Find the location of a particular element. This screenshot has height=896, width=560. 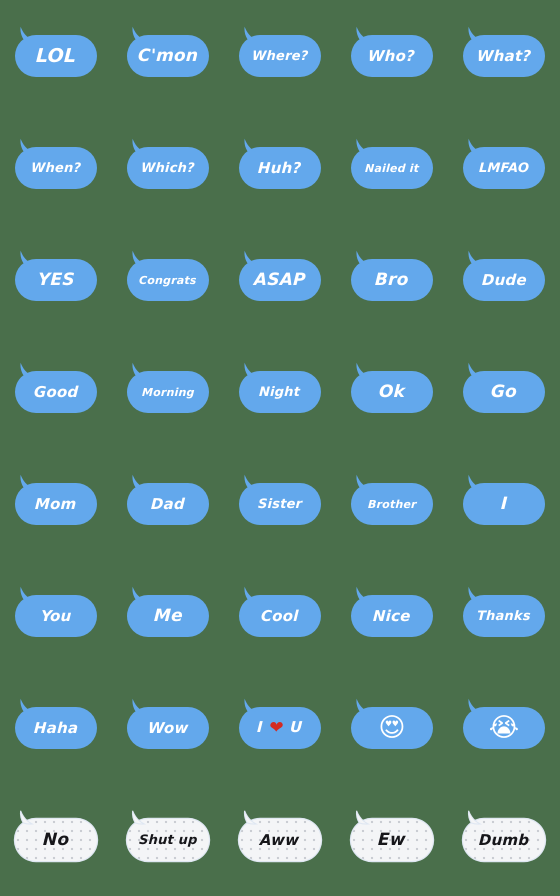

sticker-cell-you: You is located at coordinates (56, 616).